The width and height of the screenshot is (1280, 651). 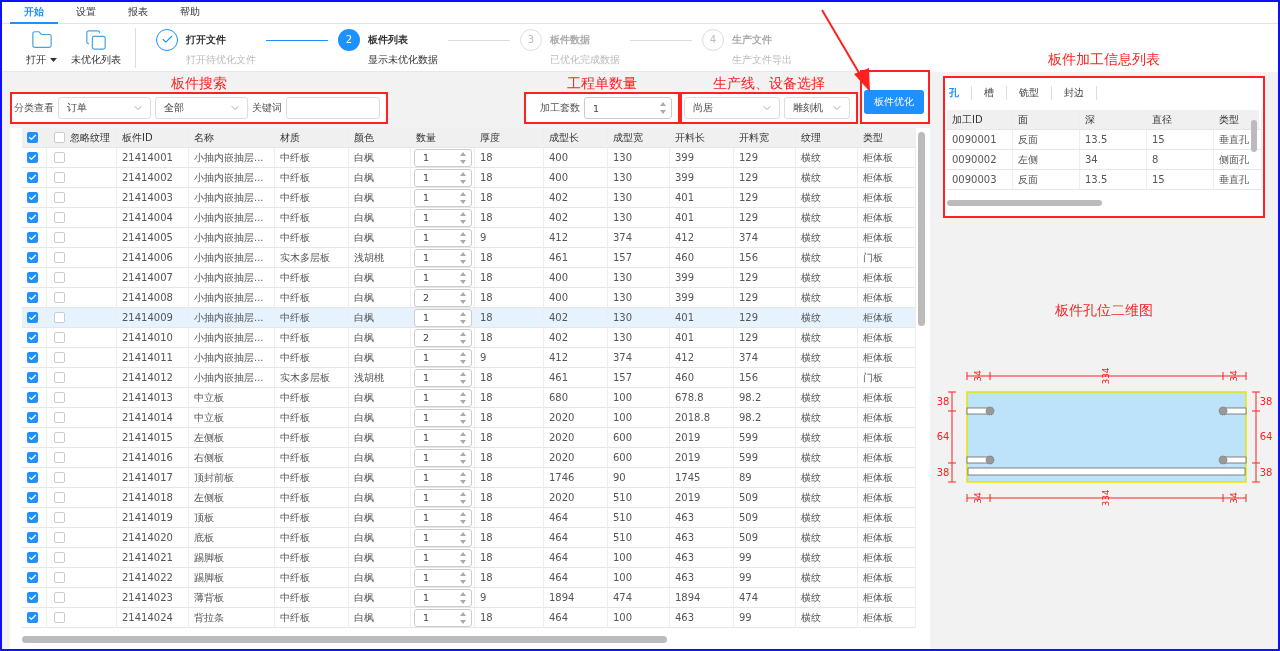 What do you see at coordinates (1029, 93) in the screenshot?
I see `tab: 铣型` at bounding box center [1029, 93].